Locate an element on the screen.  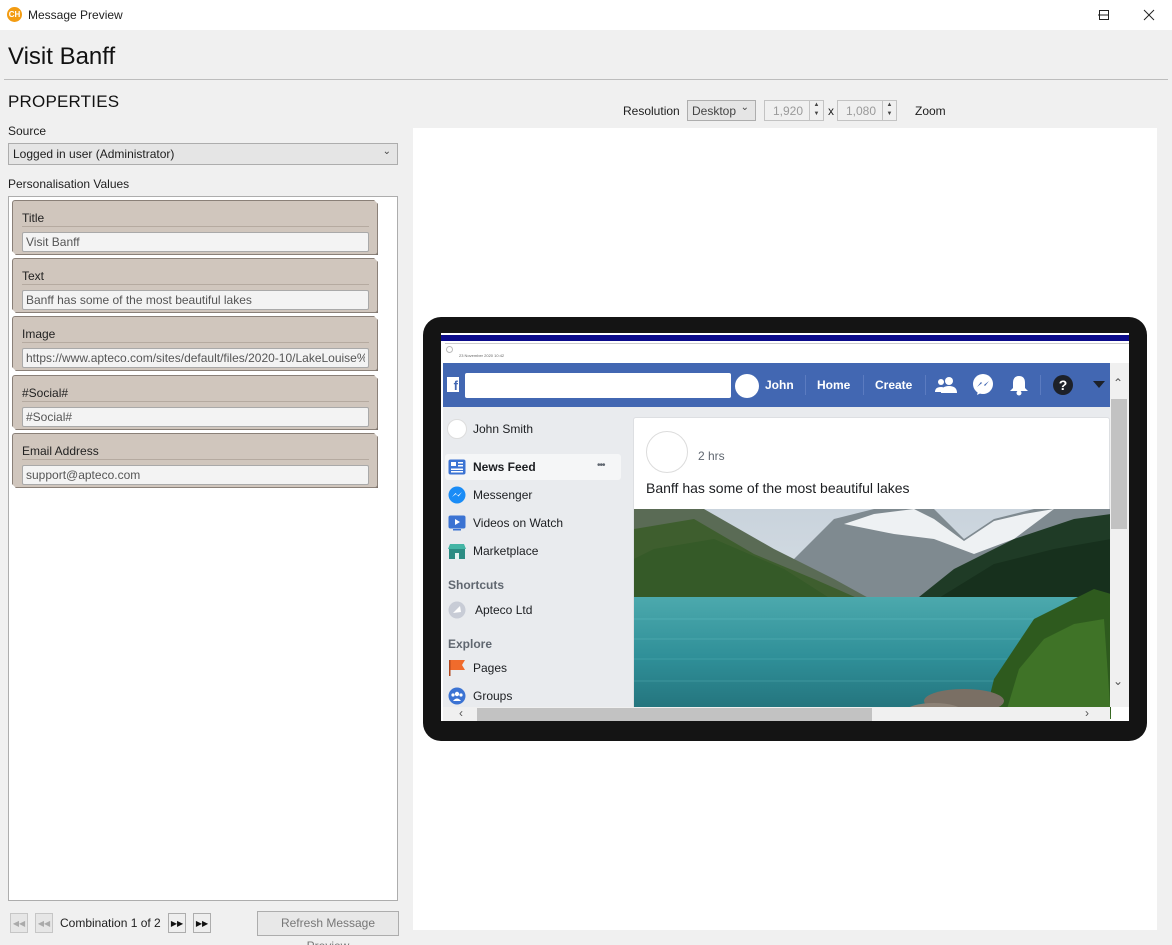
field-card-image: Image is located at coordinates (195, 343).